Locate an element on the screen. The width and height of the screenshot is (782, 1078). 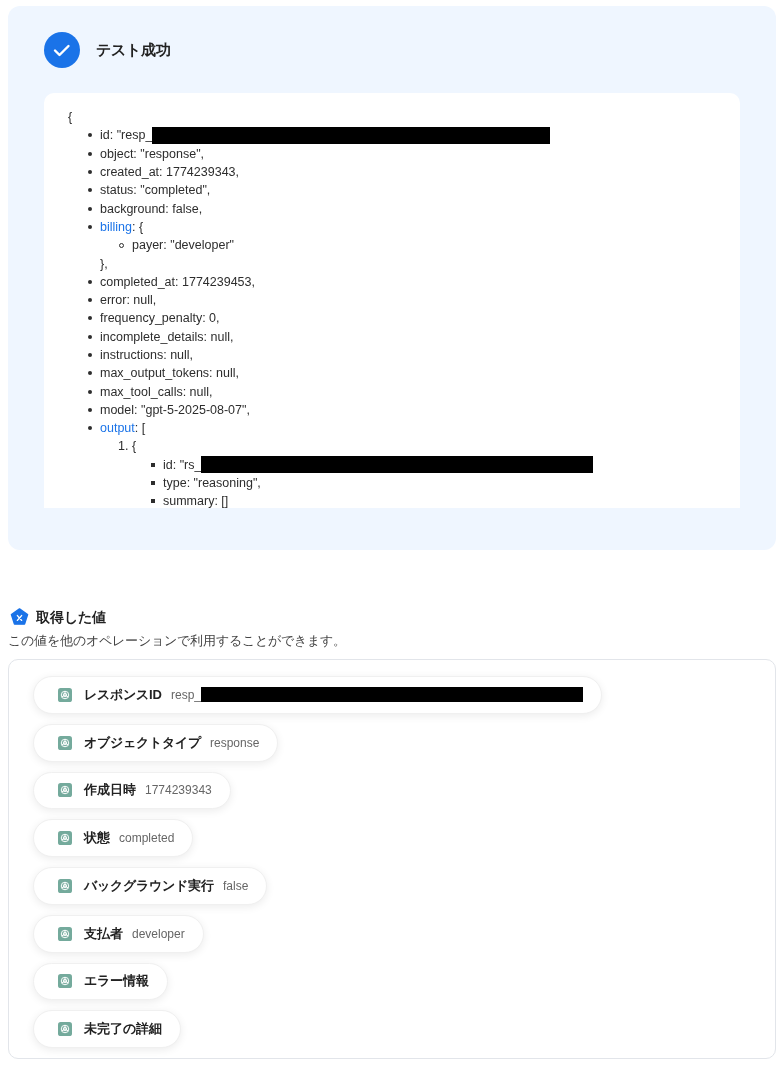
code-text: { is located at coordinates (70, 117).